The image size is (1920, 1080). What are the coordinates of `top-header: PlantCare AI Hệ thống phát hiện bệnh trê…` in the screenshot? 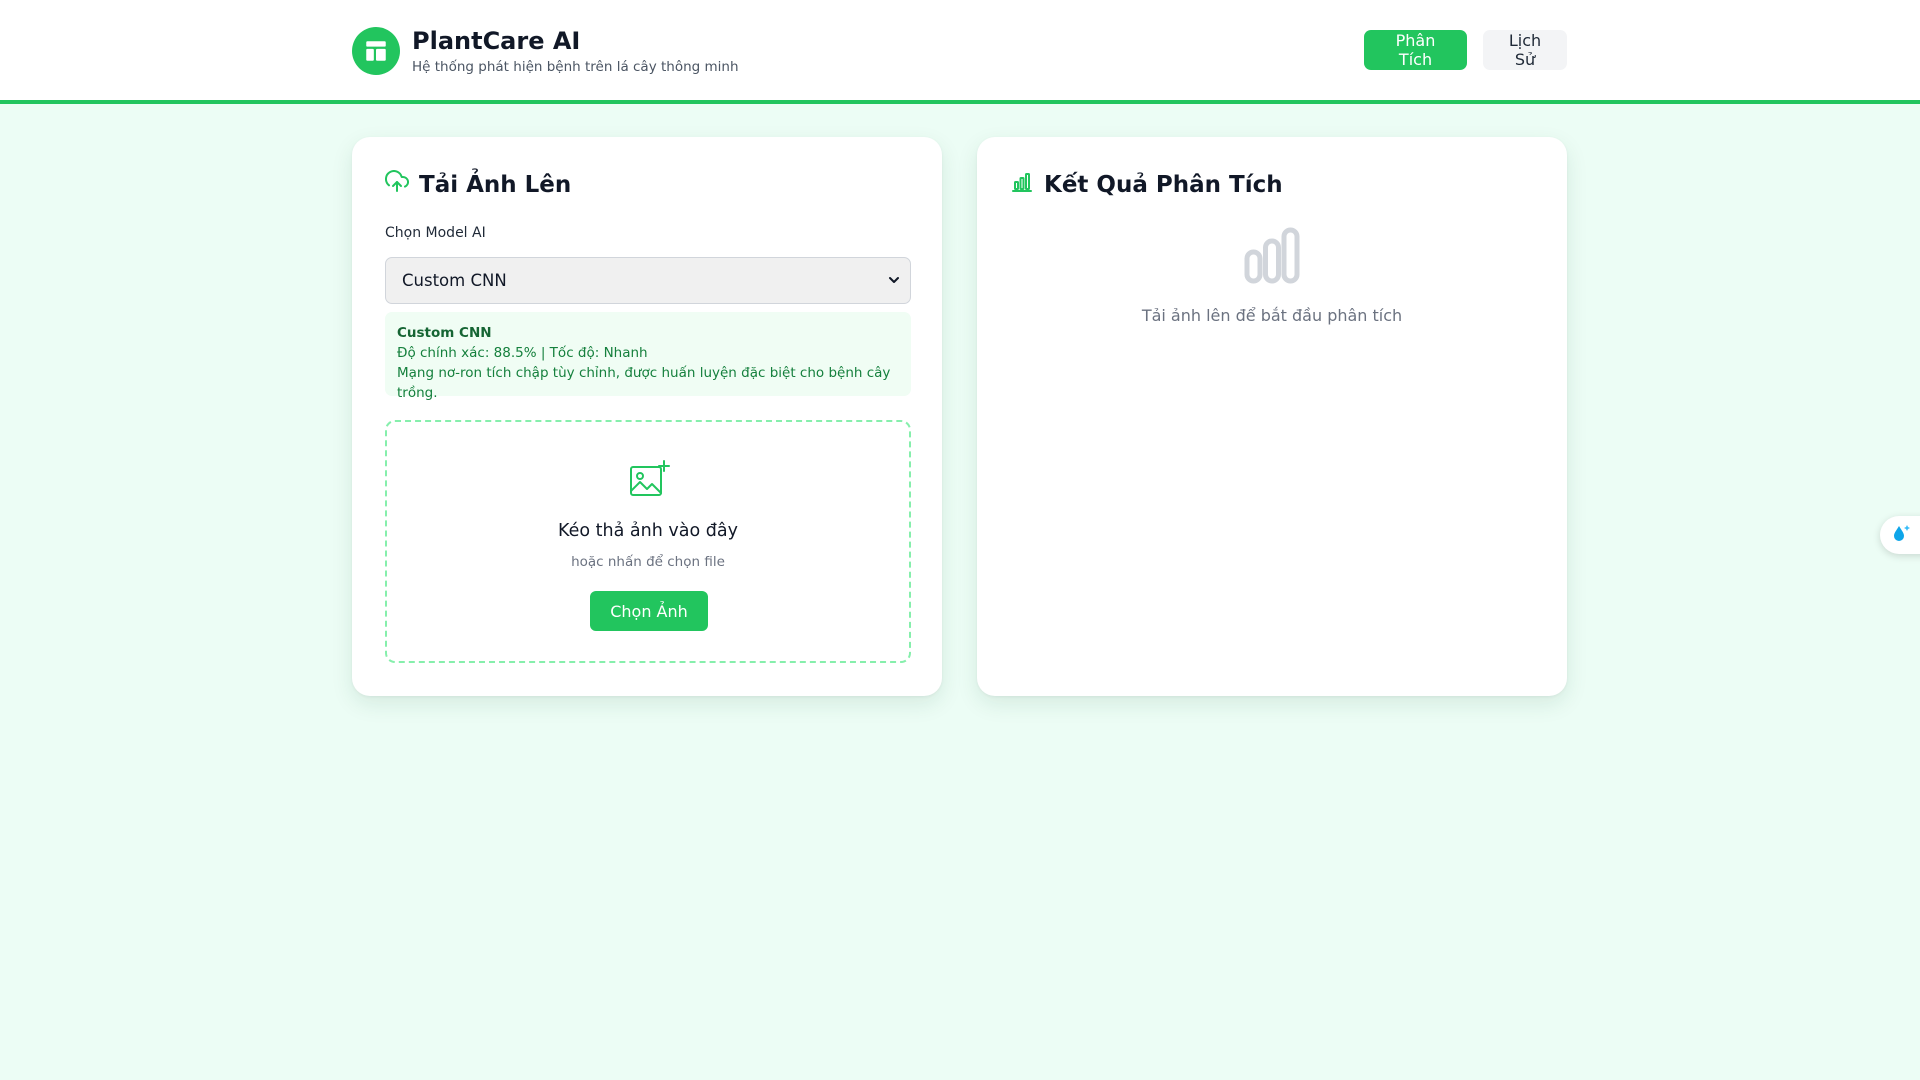 It's located at (960, 52).